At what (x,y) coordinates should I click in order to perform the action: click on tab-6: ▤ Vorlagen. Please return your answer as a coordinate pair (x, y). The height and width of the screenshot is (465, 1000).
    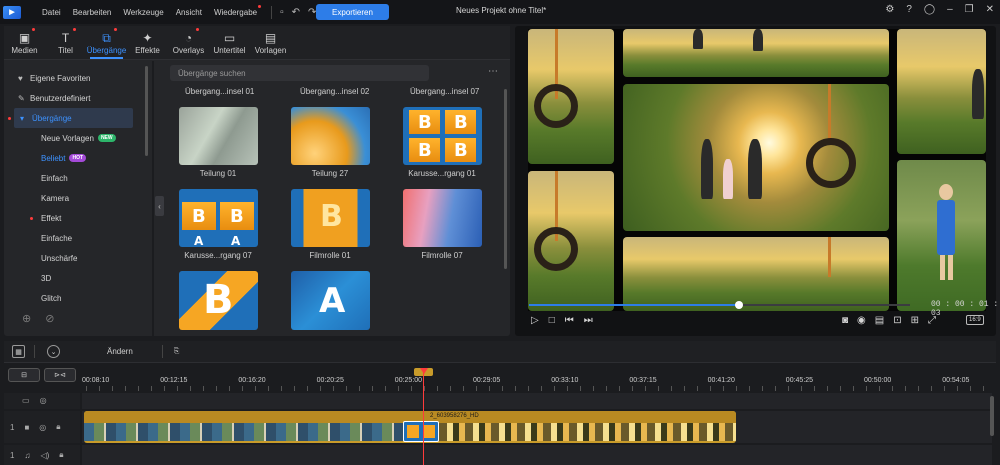
    Looking at the image, I should click on (270, 42).